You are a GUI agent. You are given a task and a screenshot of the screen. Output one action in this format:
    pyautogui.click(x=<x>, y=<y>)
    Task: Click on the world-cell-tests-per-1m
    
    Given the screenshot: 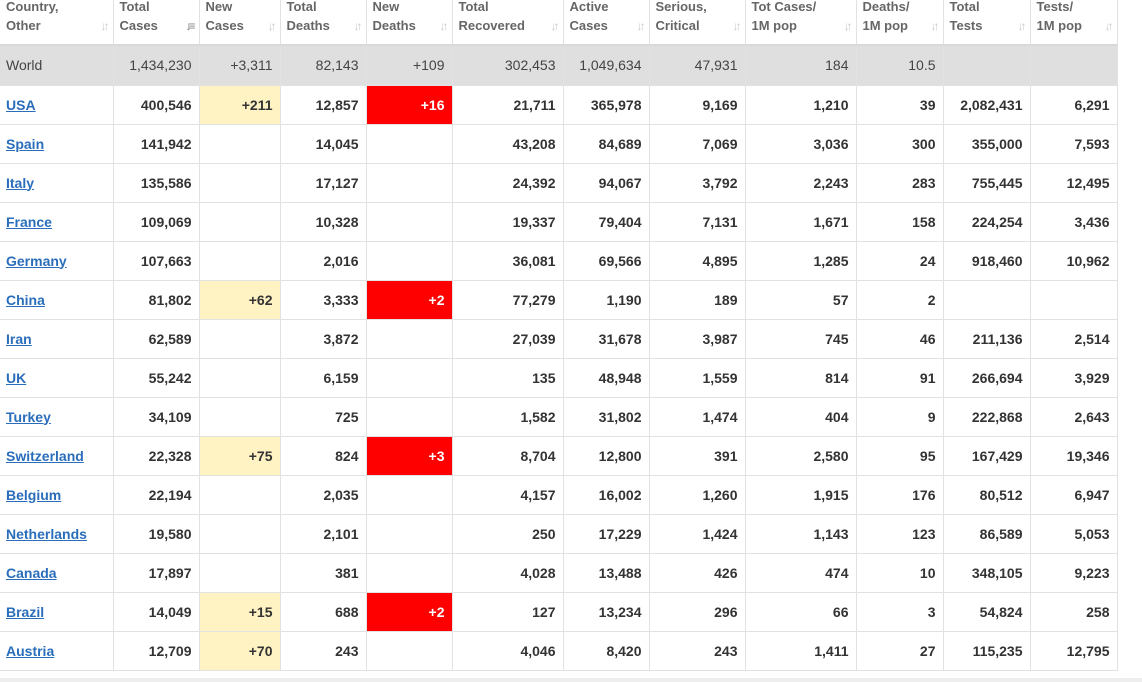 What is the action you would take?
    pyautogui.click(x=1074, y=65)
    